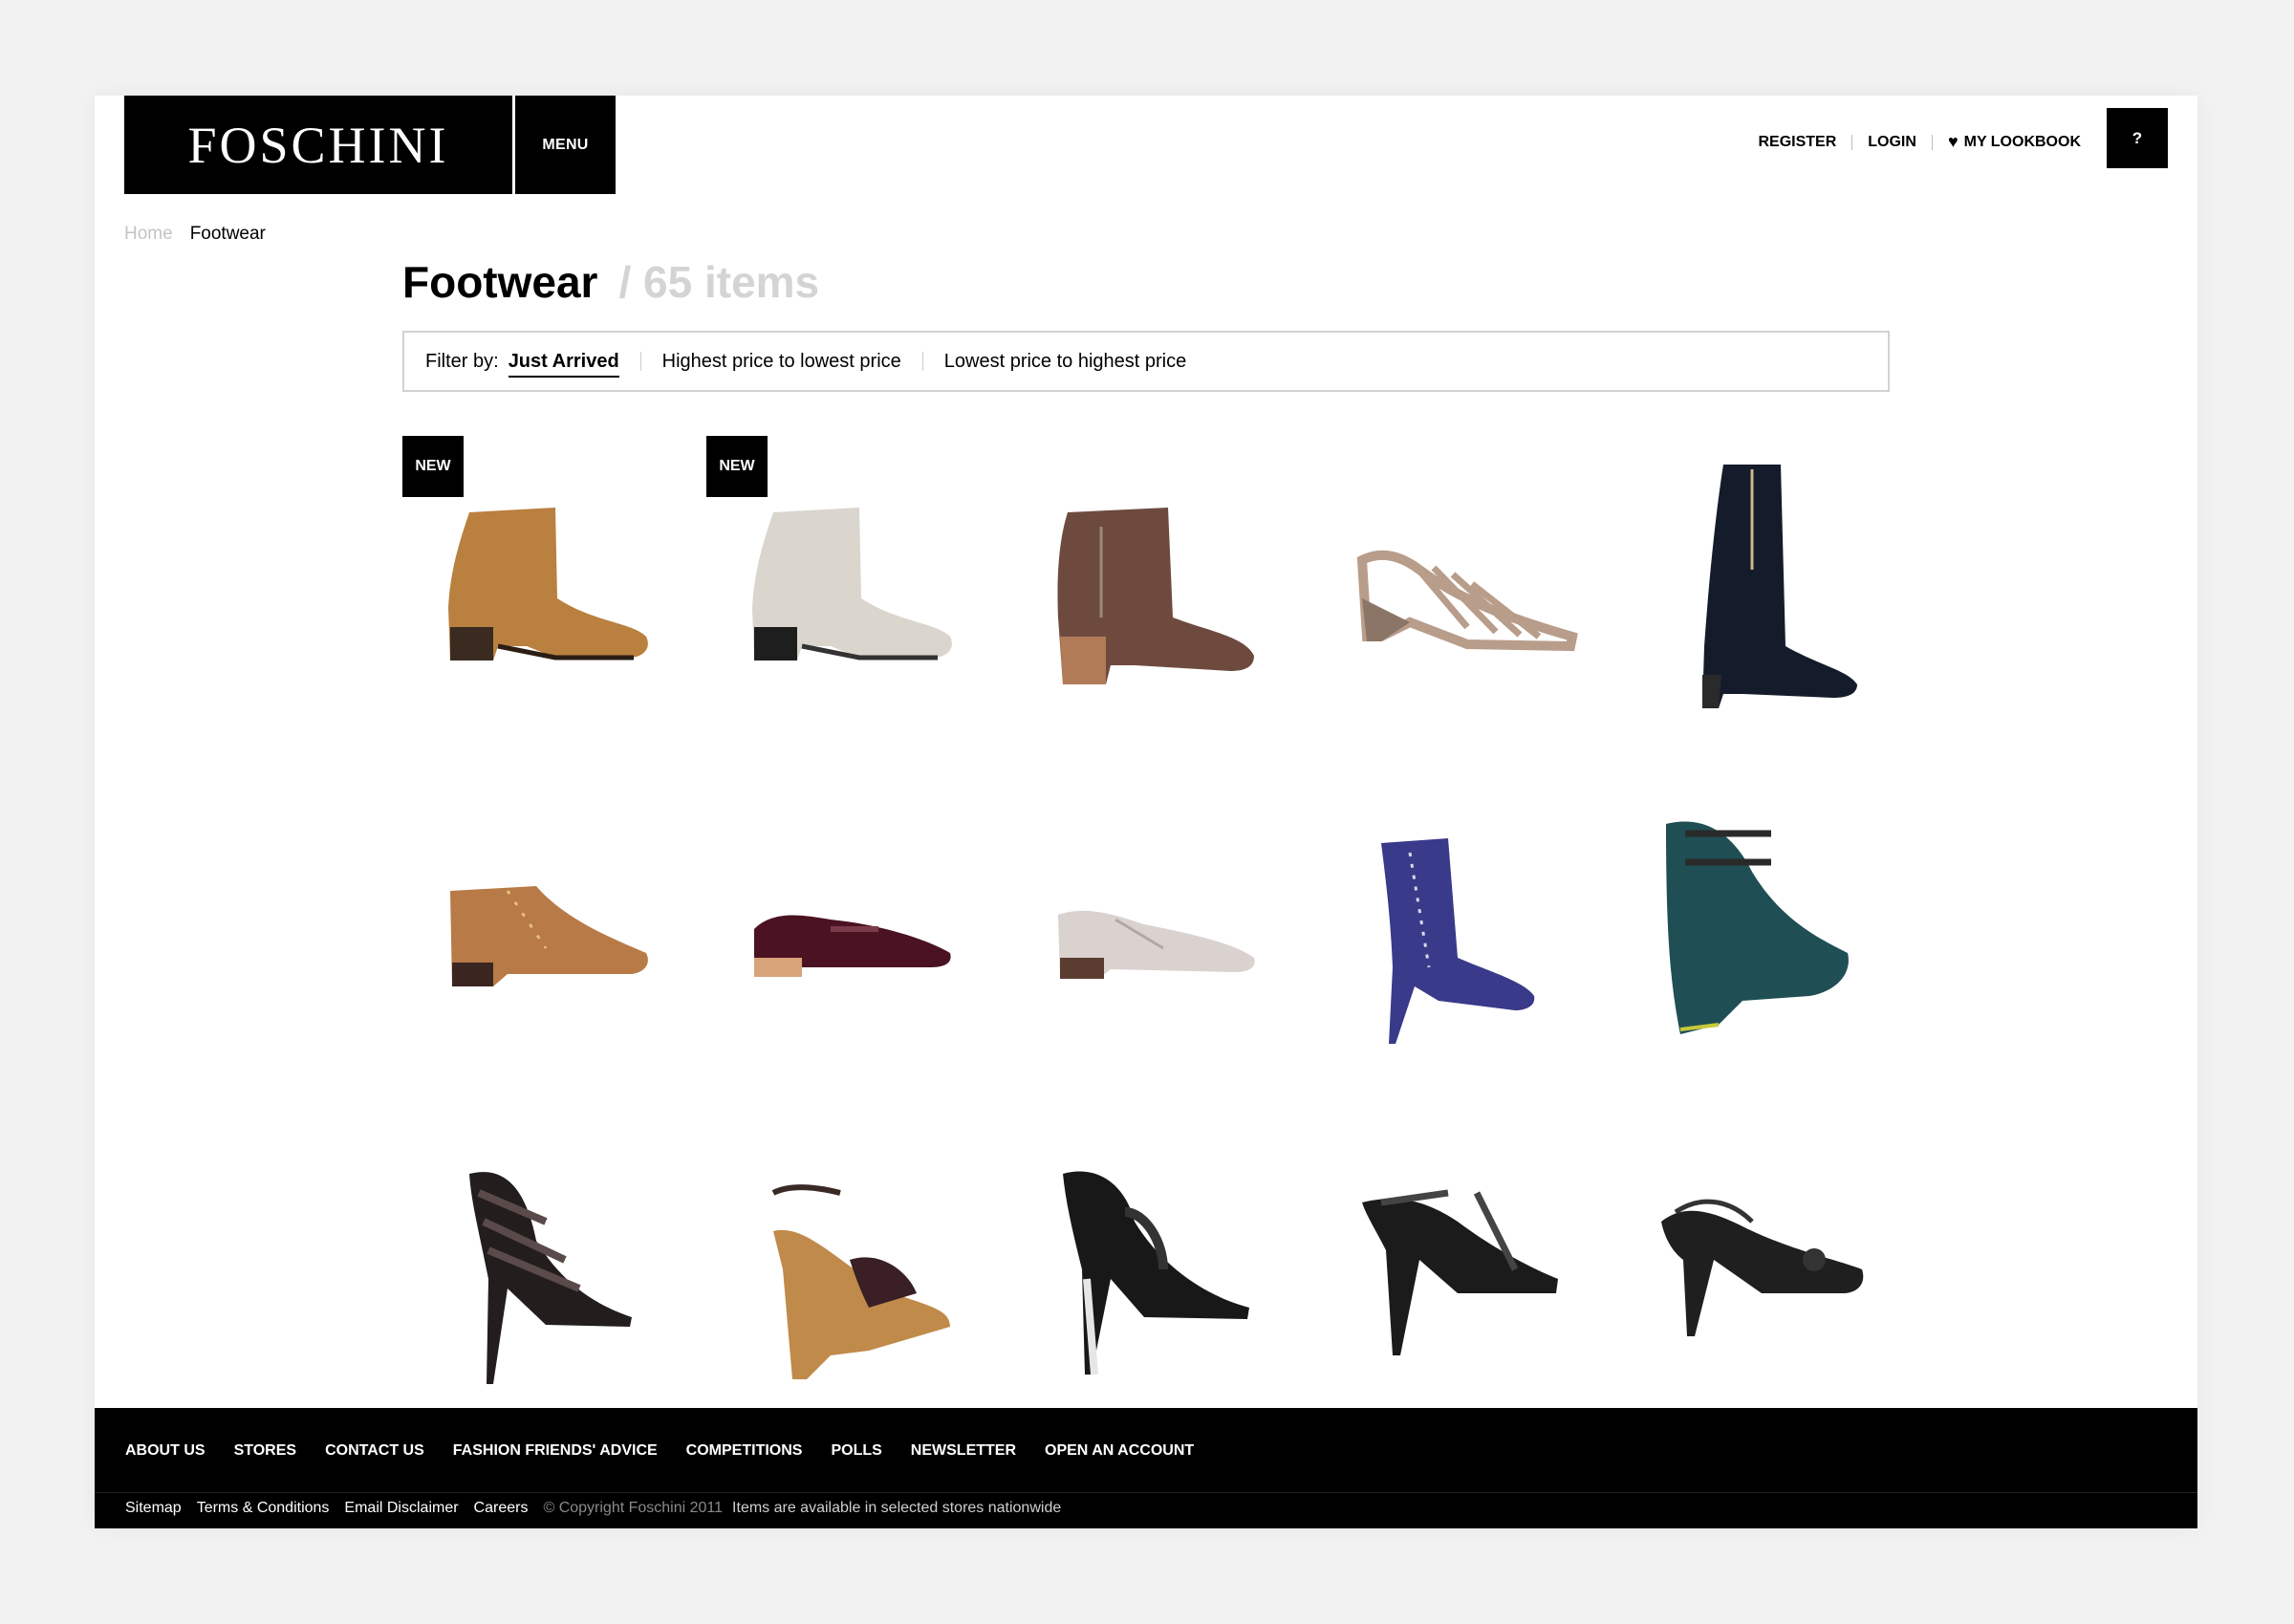  What do you see at coordinates (1458, 941) in the screenshot?
I see `blue-heeled-boot-image` at bounding box center [1458, 941].